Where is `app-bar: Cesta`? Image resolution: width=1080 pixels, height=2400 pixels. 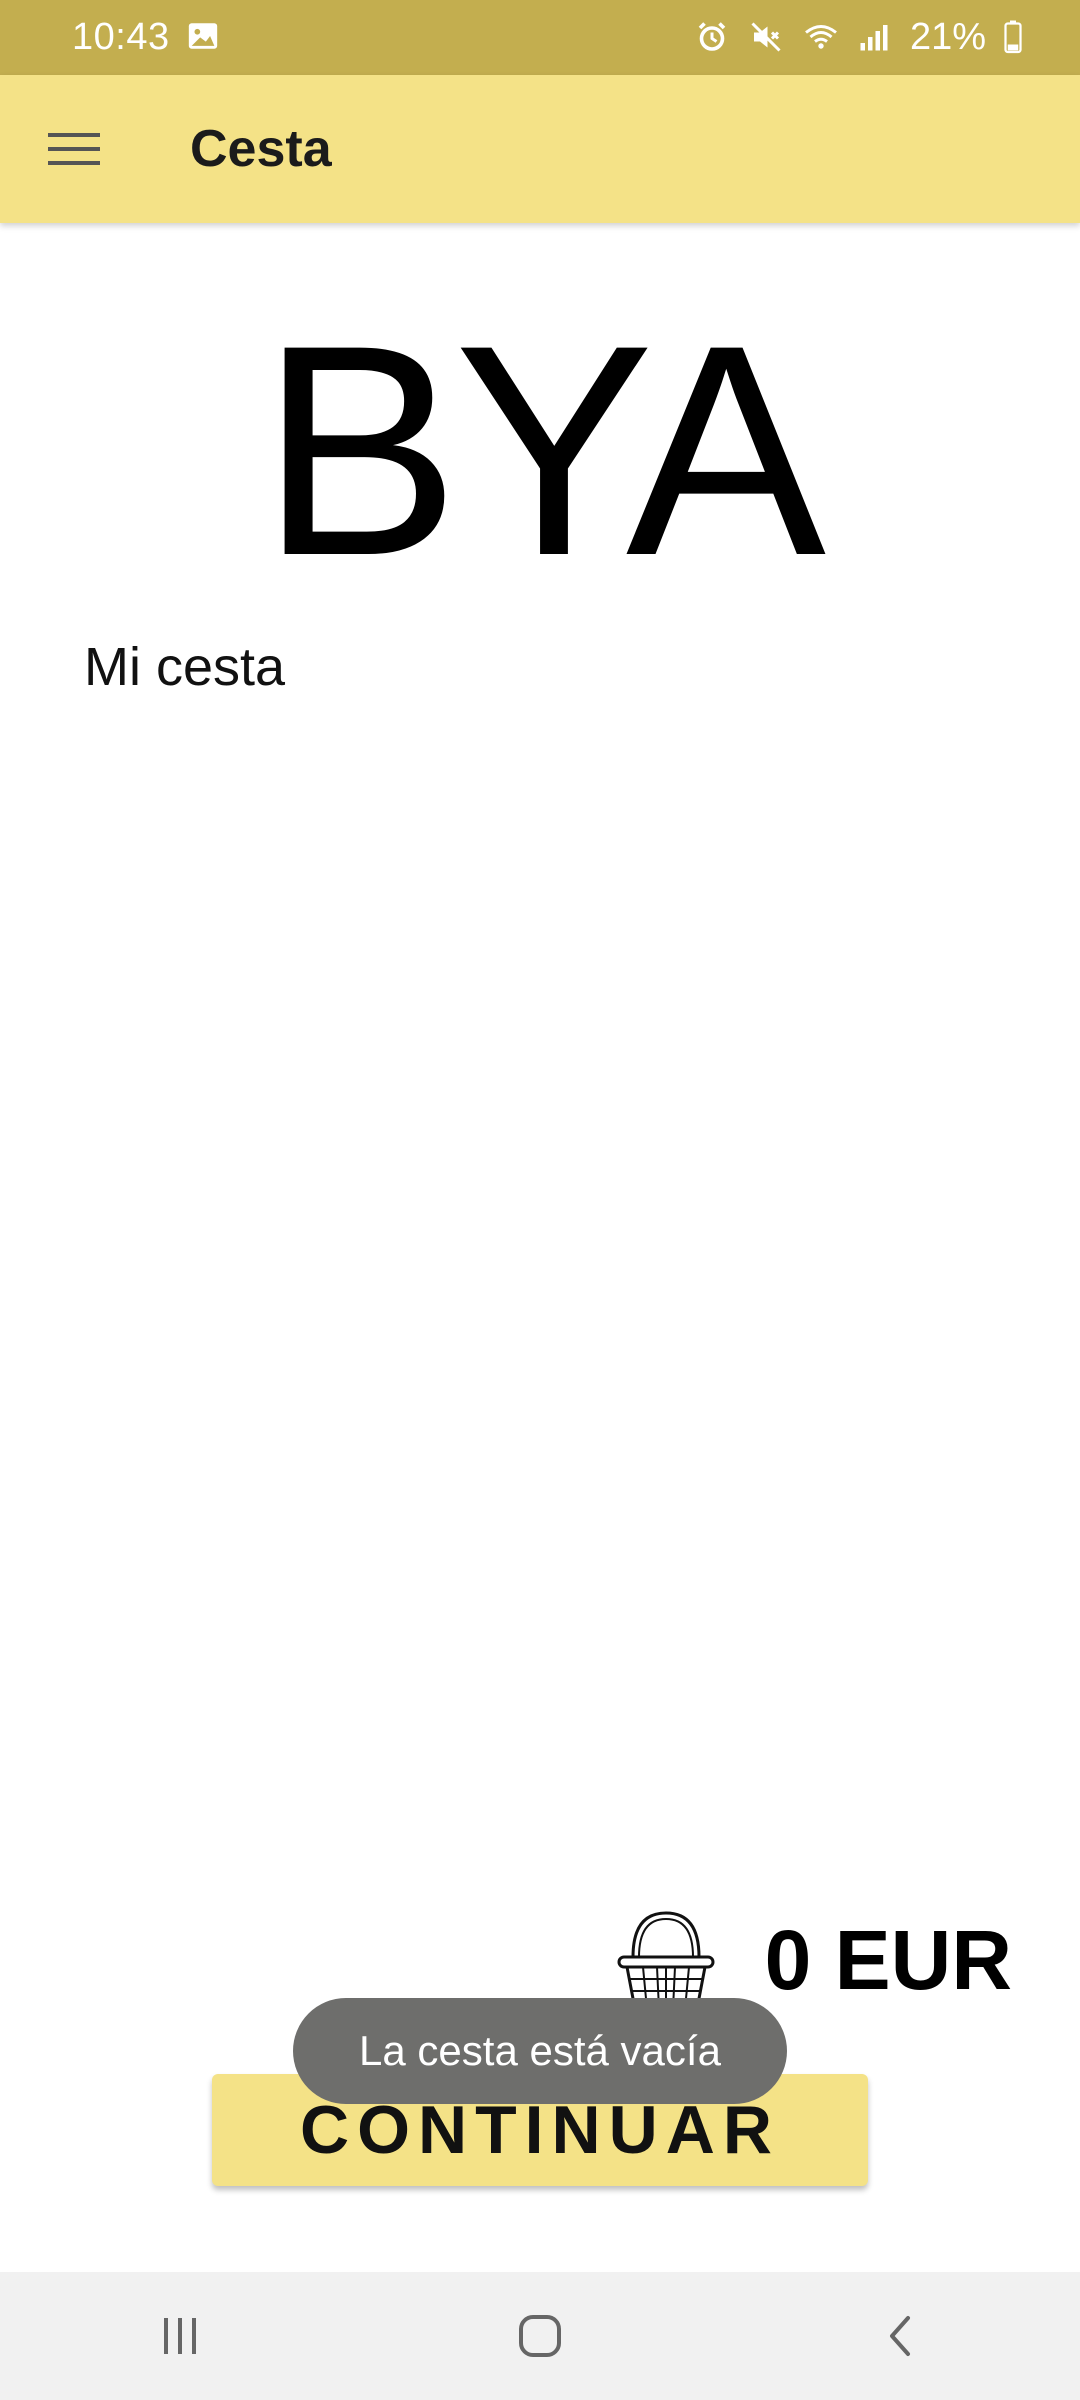
app-bar: Cesta is located at coordinates (540, 149).